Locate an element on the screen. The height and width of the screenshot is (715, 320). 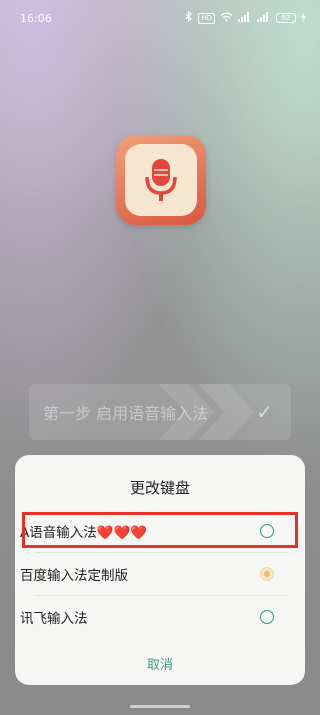
microphone-icon is located at coordinates (161, 180).